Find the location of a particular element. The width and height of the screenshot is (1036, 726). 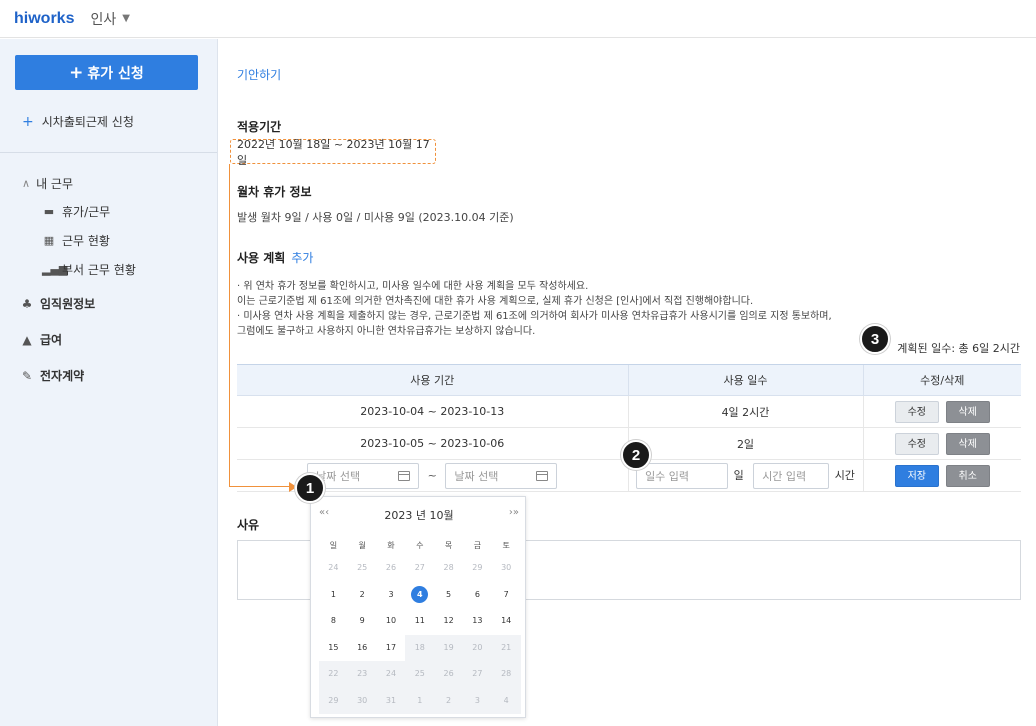

row-actions: 수정 삭제 is located at coordinates (941, 443).